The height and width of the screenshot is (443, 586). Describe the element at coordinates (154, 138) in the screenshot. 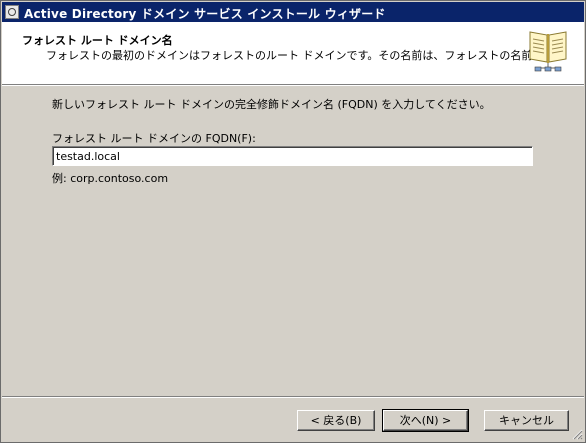

I see `fqdn-label: フォレスト ルート ドメインの FQDN(F):` at that location.